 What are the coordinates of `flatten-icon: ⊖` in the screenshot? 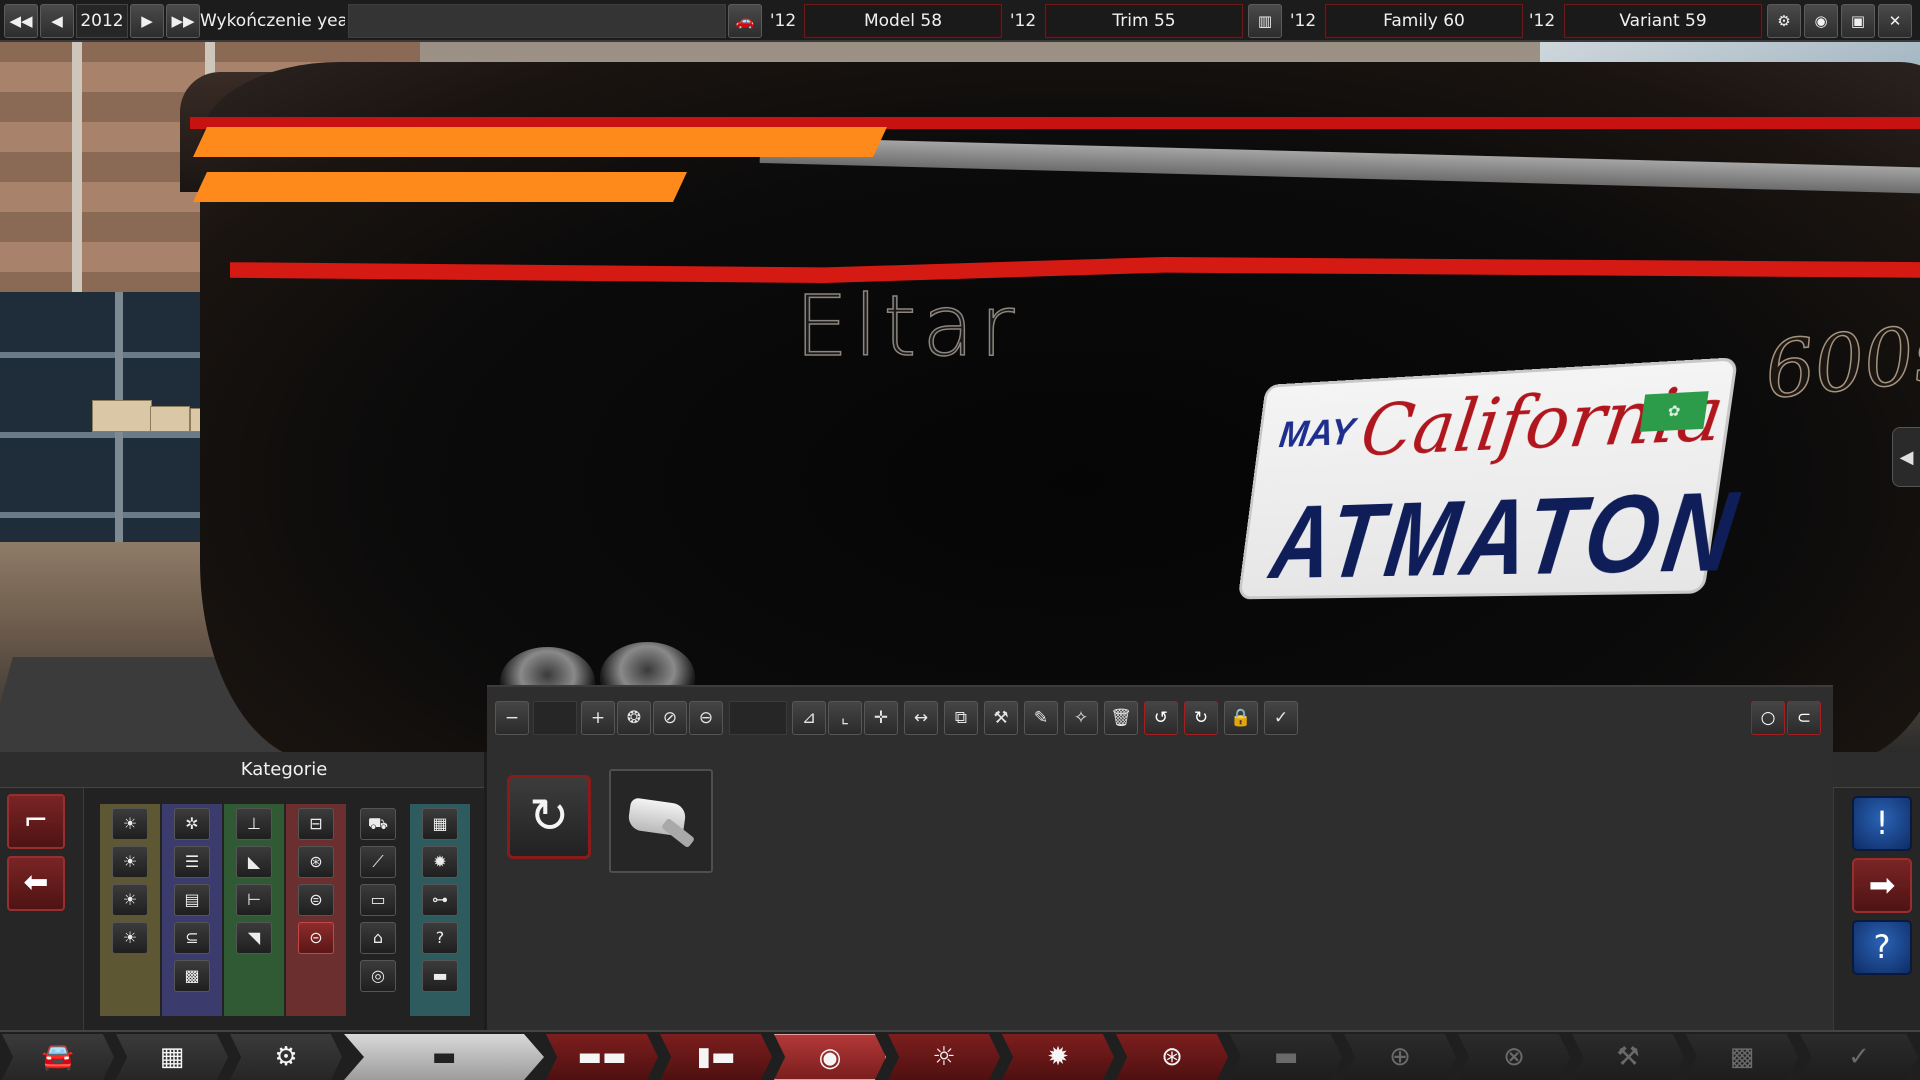 It's located at (706, 718).